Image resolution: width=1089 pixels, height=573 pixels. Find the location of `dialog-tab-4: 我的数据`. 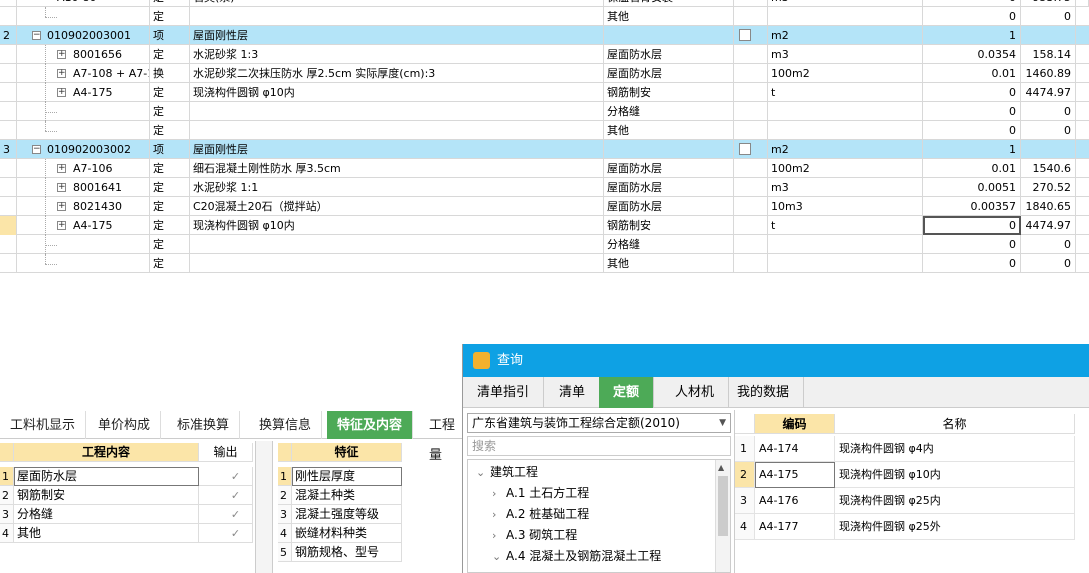

dialog-tab-4: 我的数据 is located at coordinates (764, 392).